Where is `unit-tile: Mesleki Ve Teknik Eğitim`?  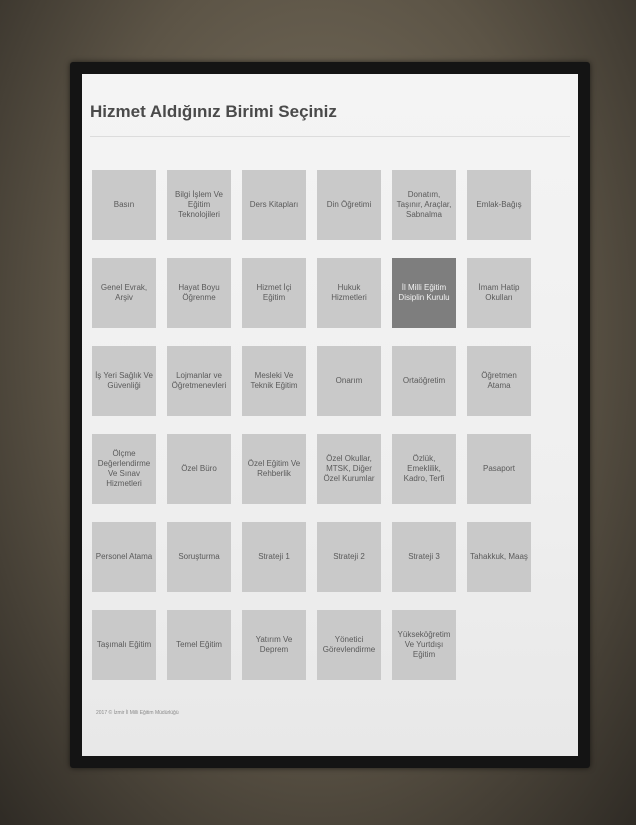
unit-tile: Mesleki Ve Teknik Eğitim is located at coordinates (274, 381).